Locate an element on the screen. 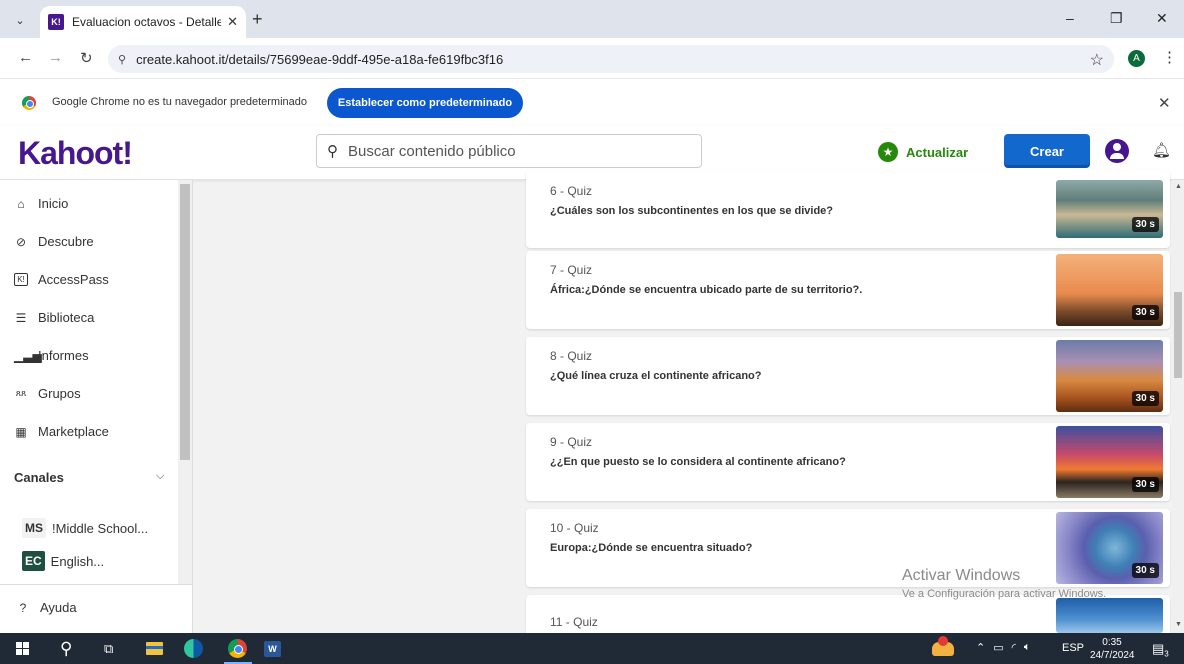  back-icon: ← is located at coordinates (25, 57).